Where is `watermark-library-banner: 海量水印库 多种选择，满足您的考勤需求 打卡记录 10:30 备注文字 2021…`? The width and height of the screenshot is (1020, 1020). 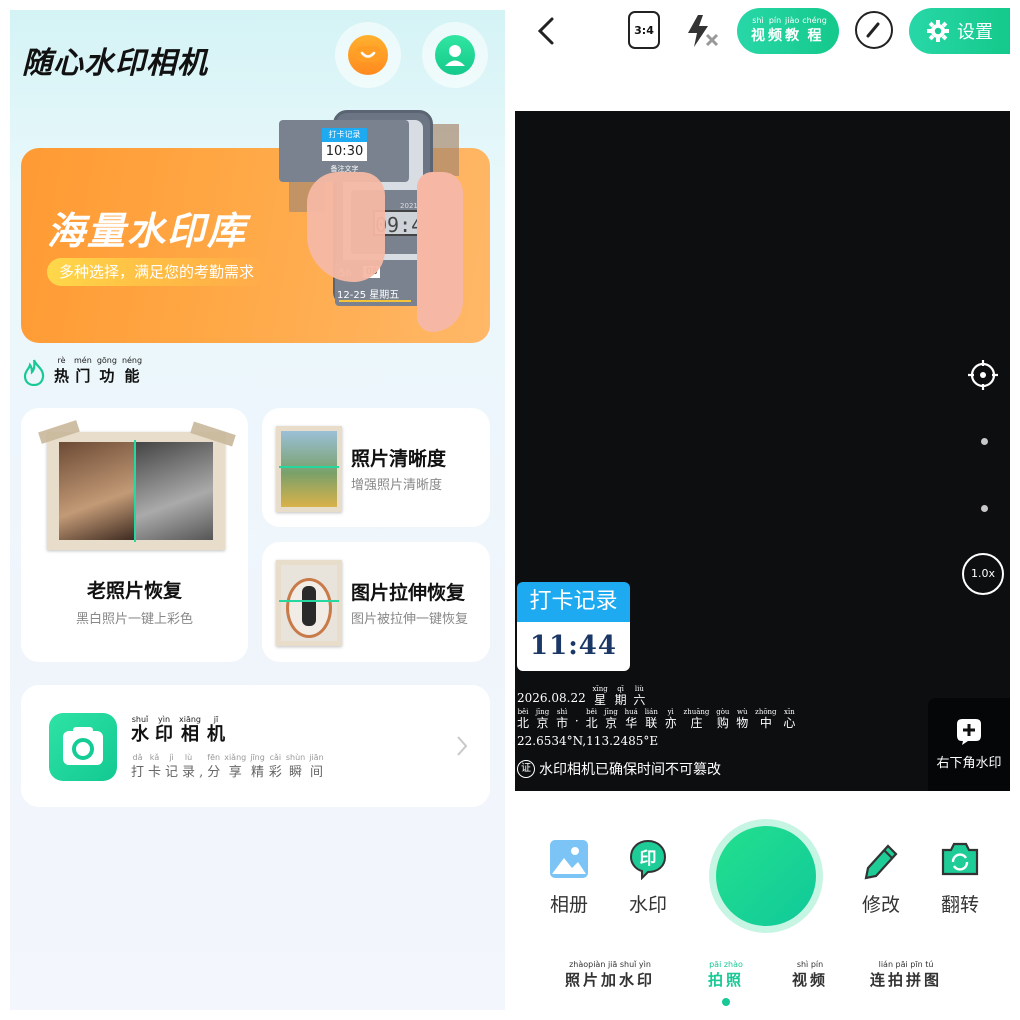 watermark-library-banner: 海量水印库 多种选择，满足您的考勤需求 打卡记录 10:30 备注文字 2021… is located at coordinates (255, 226).